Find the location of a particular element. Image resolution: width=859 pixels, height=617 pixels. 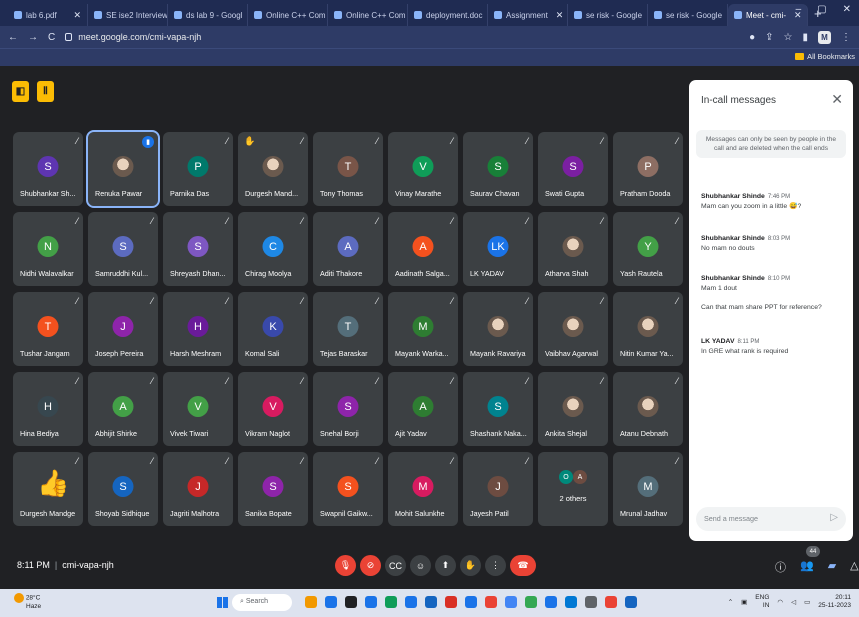

browser-tab: ds lab 9 - Googl✕ is located at coordinates (208, 15).